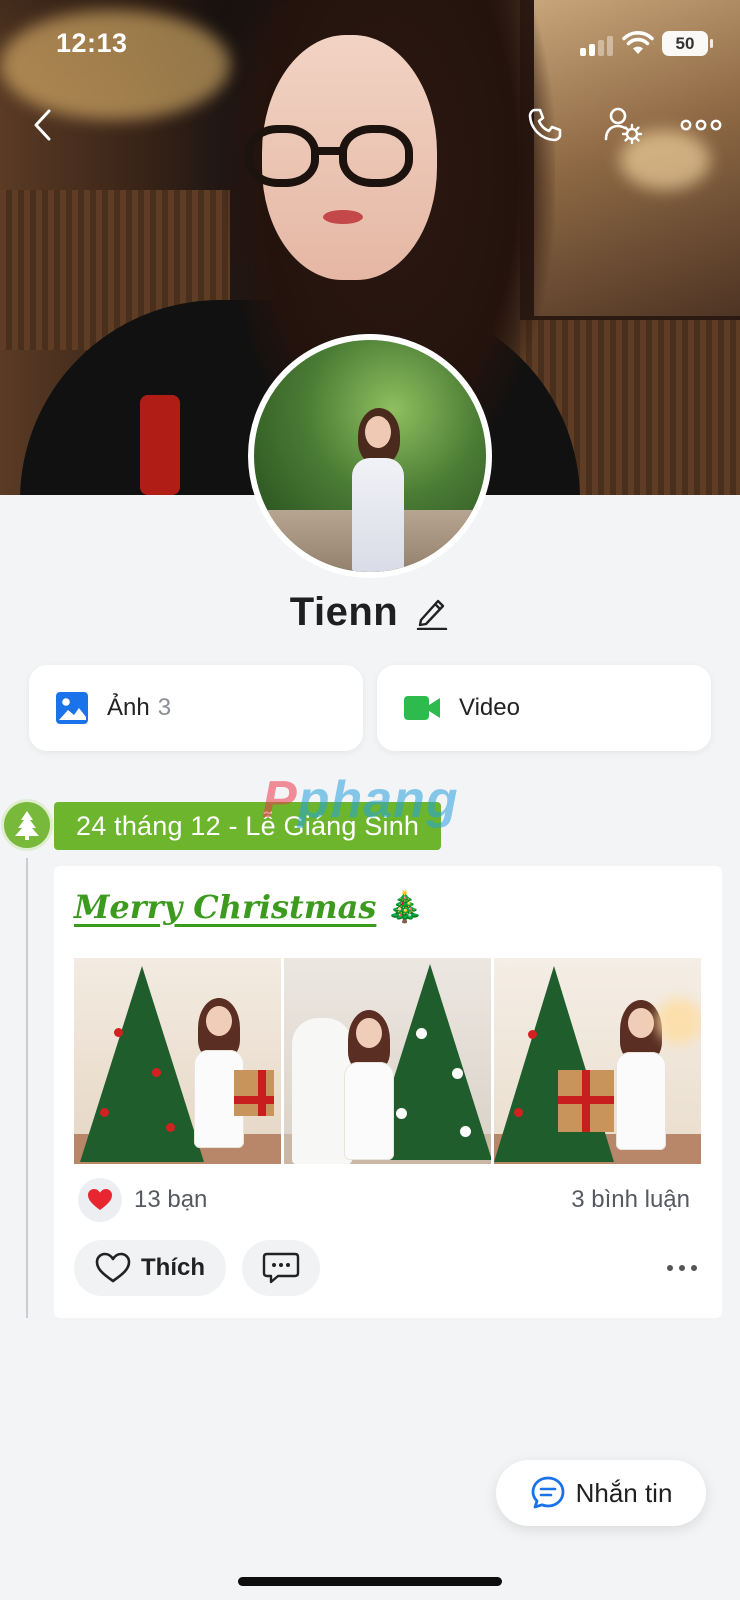 This screenshot has height=1600, width=740. What do you see at coordinates (128, 707) in the screenshot?
I see `photos-label: Ảnh` at bounding box center [128, 707].